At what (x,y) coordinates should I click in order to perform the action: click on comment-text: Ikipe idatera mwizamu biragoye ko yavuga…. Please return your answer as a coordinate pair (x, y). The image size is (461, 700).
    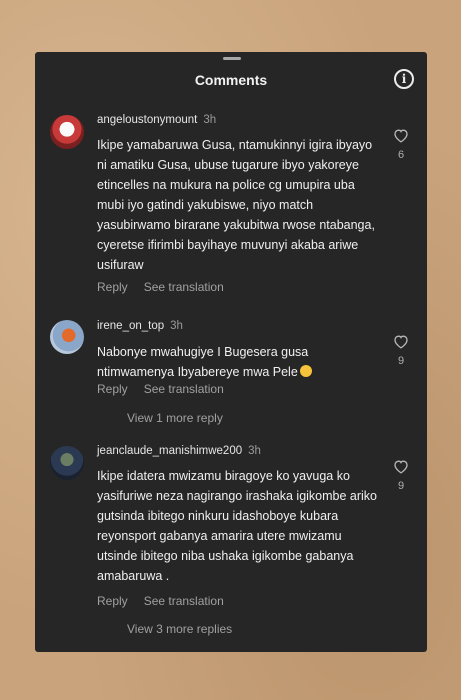
    Looking at the image, I should click on (237, 526).